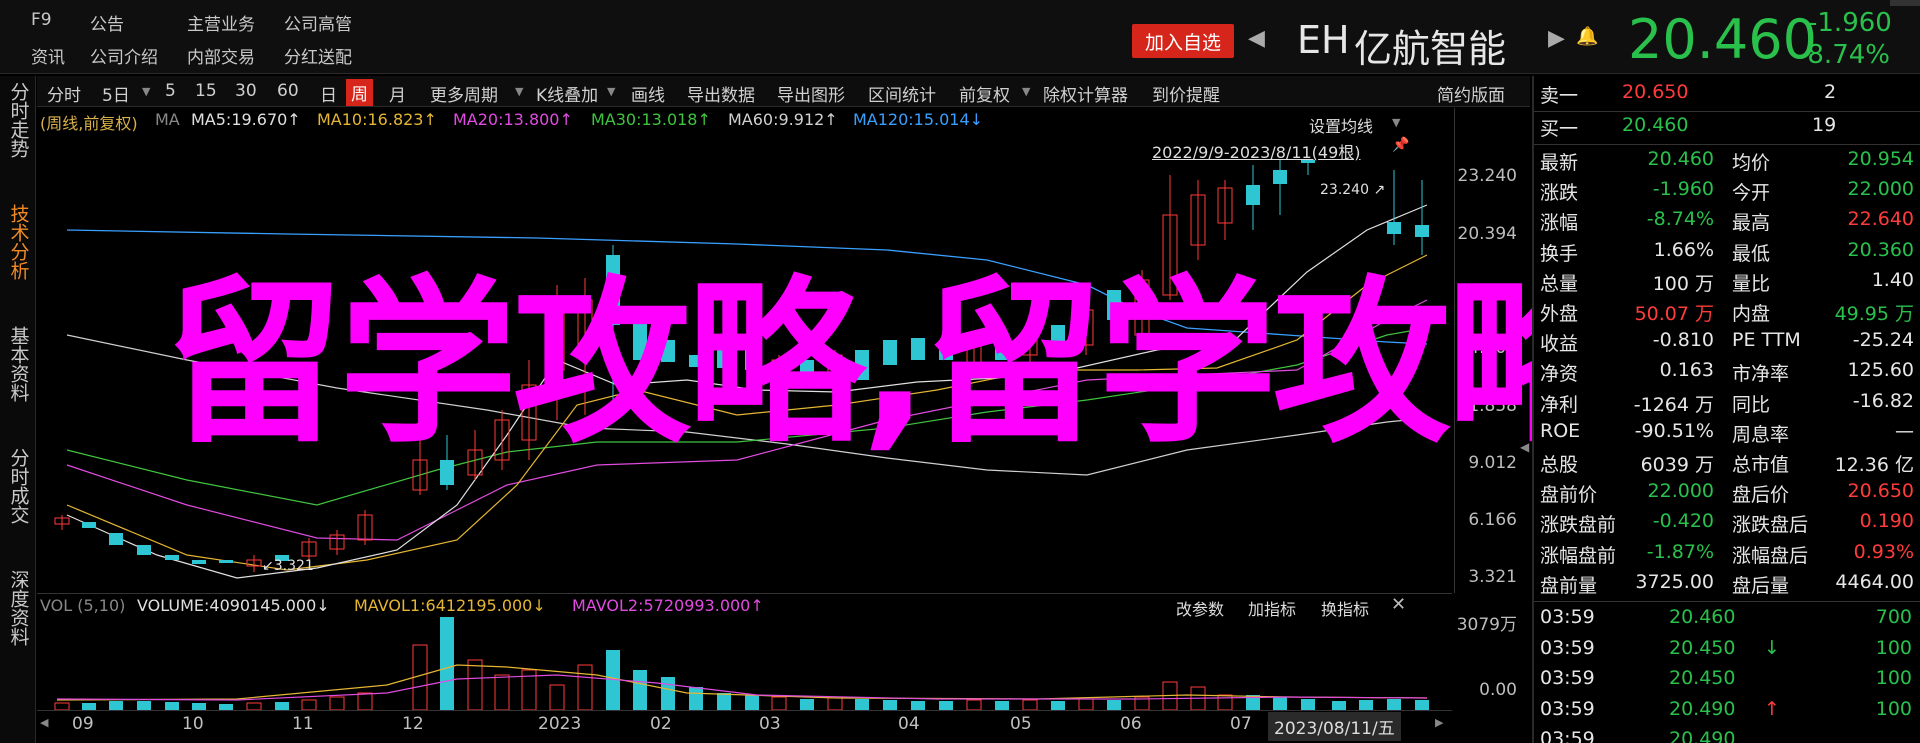  Describe the element at coordinates (41, 20) in the screenshot. I see `f9-link: F9` at that location.